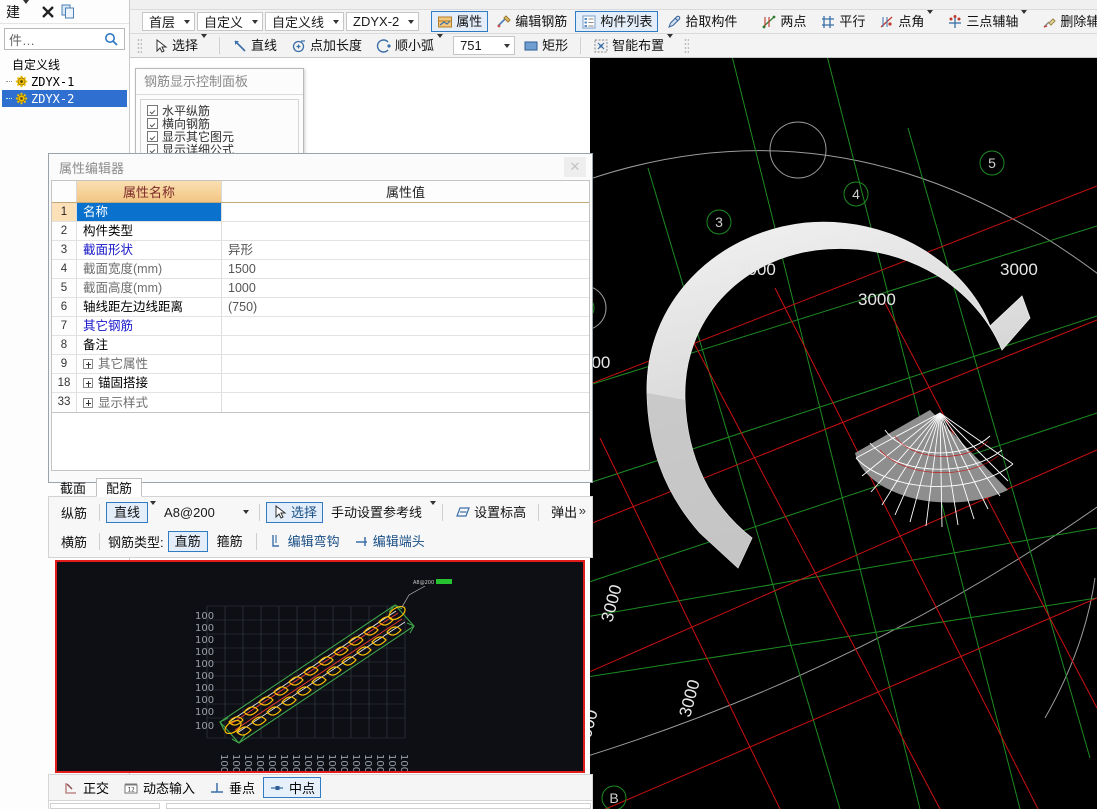 Image resolution: width=1097 pixels, height=809 pixels. Describe the element at coordinates (86, 787) in the screenshot. I see `ortho-toggle: 正交` at that location.